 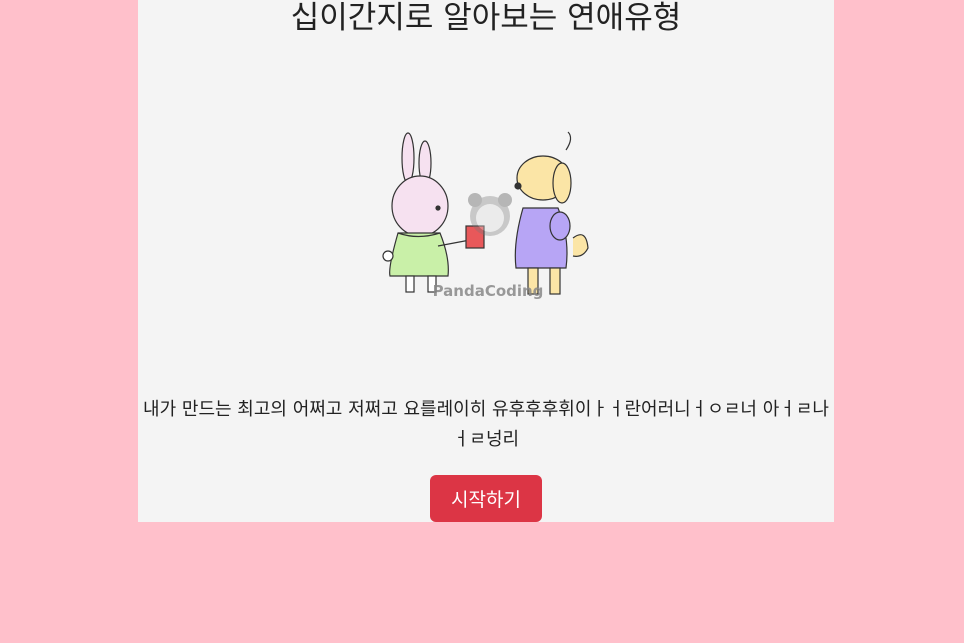 I want to click on watermark-text: PandaCoding, so click(x=488, y=291).